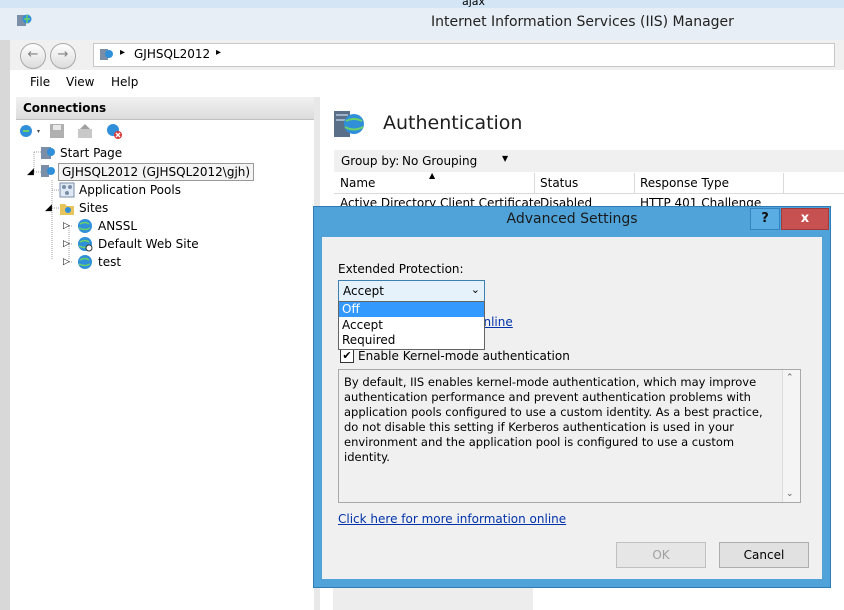 This screenshot has width=844, height=610. Describe the element at coordinates (349, 124) in the screenshot. I see `authentication-feature-icon` at that location.